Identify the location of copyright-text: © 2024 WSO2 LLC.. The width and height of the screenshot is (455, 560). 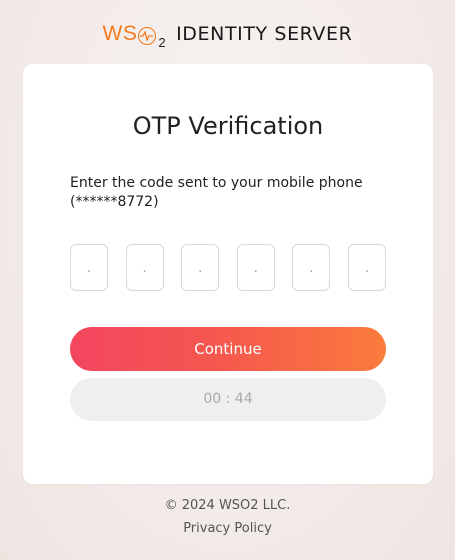
(227, 505).